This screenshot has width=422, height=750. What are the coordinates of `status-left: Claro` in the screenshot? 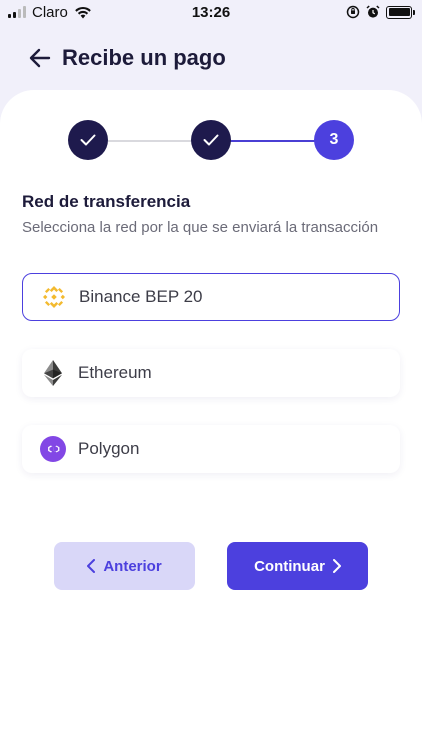 It's located at (50, 12).